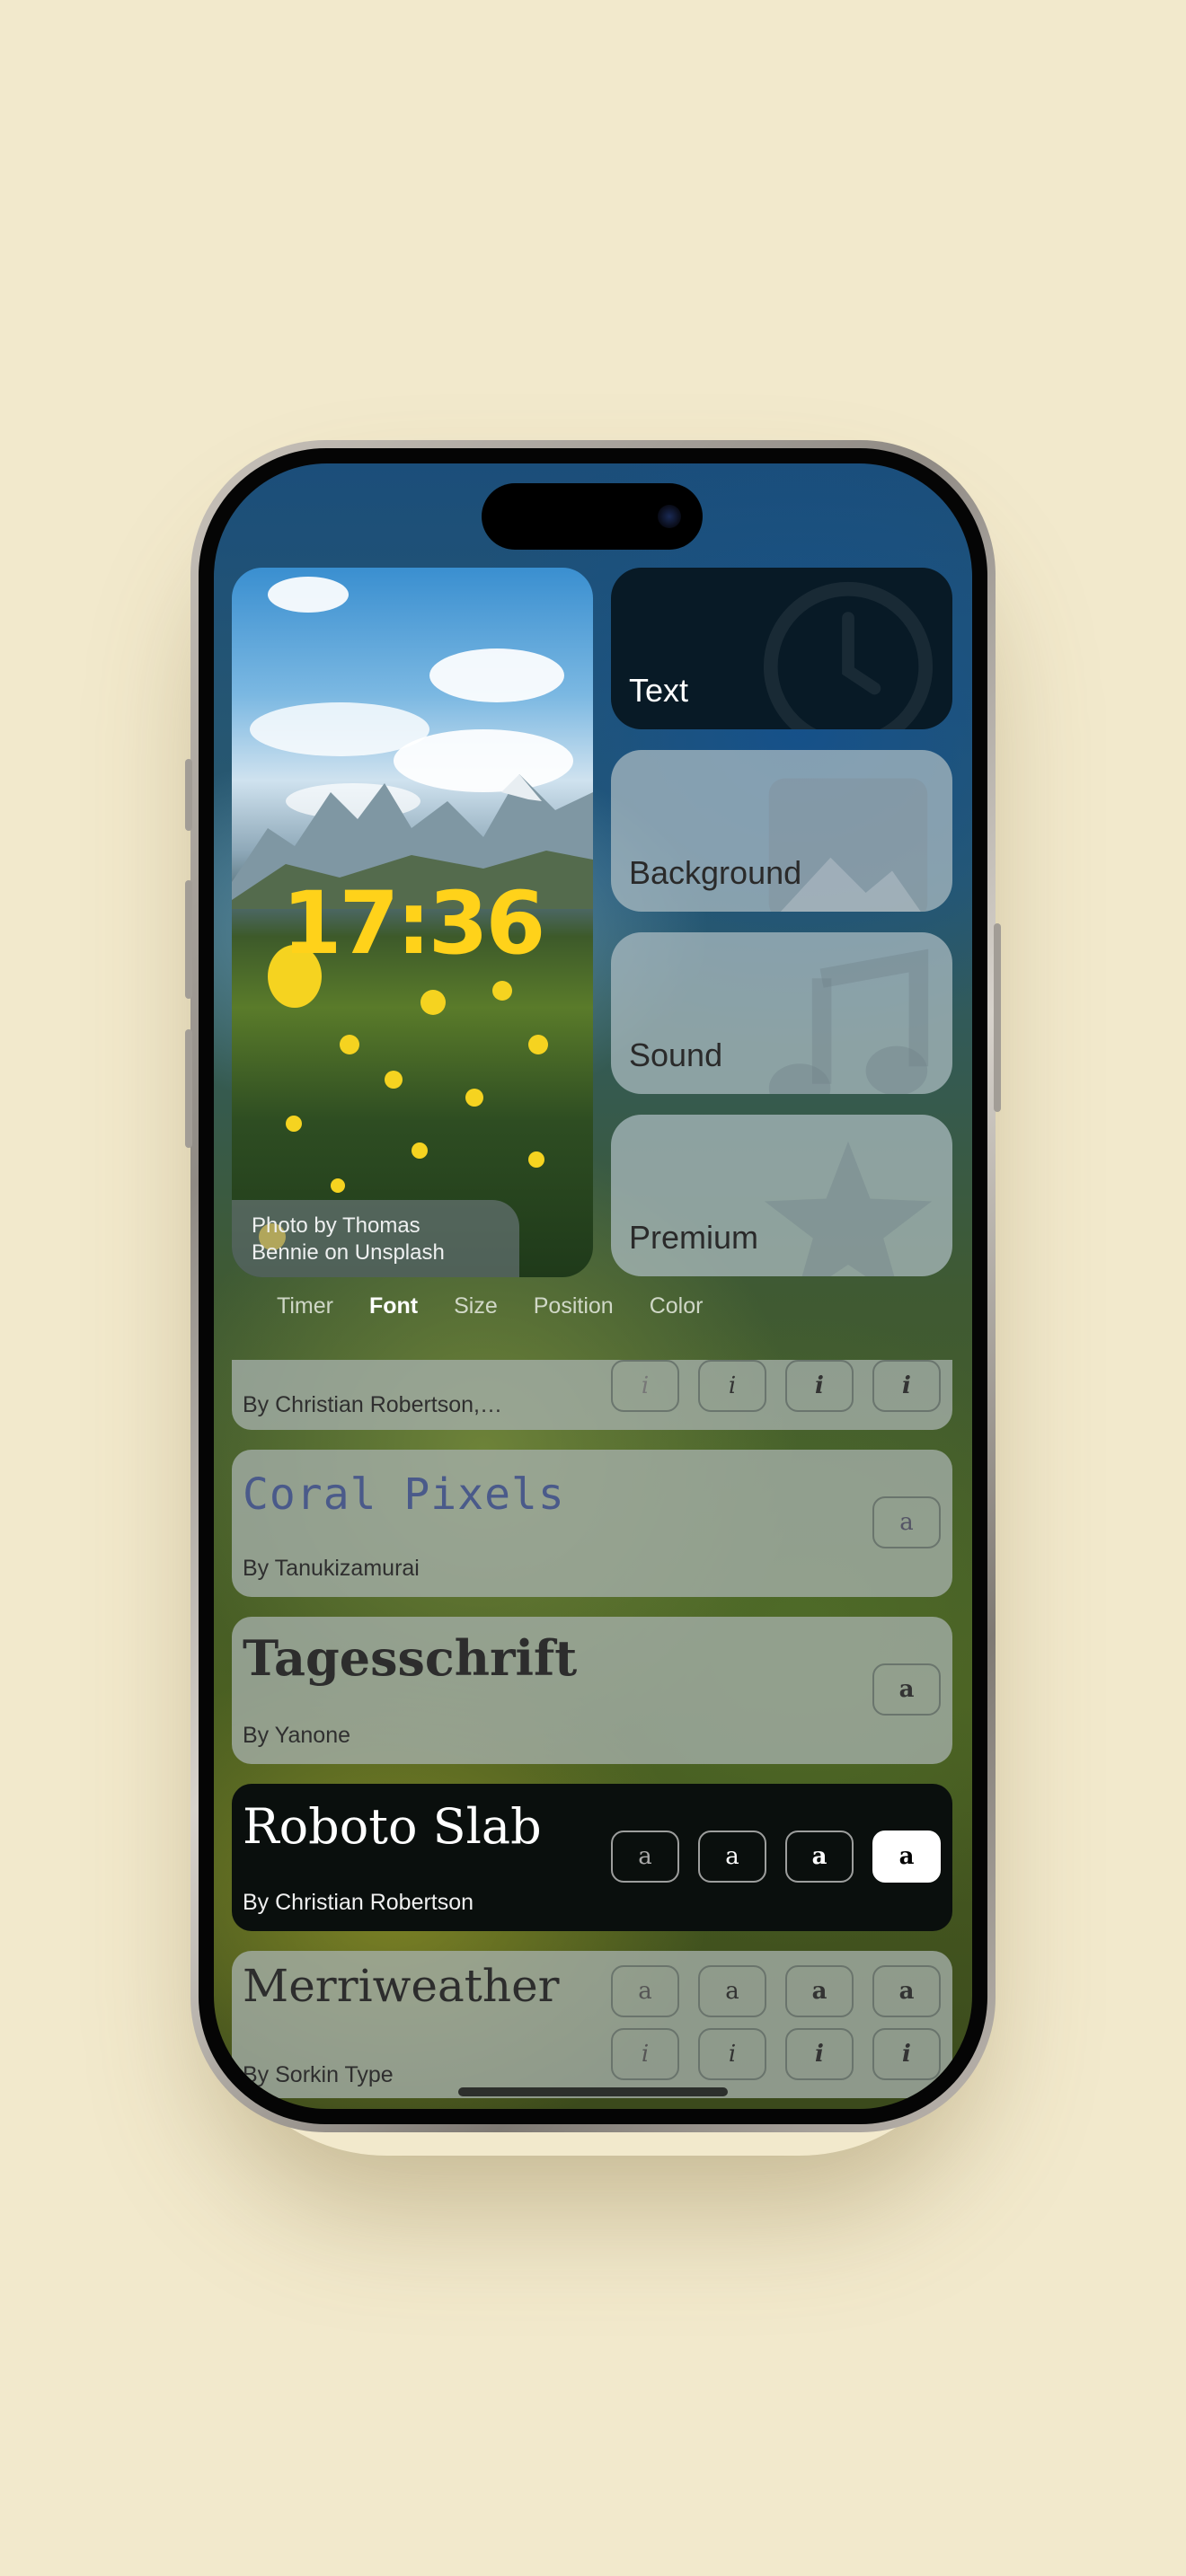 Image resolution: width=1186 pixels, height=2576 pixels. Describe the element at coordinates (574, 1311) in the screenshot. I see `tab-position: Position` at that location.